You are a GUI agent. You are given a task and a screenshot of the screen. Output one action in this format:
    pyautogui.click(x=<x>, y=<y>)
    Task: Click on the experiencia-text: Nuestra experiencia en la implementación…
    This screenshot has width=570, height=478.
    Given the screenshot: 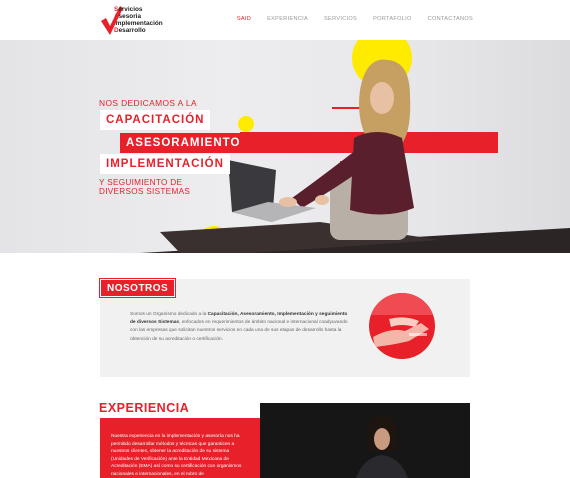 What is the action you would take?
    pyautogui.click(x=176, y=455)
    